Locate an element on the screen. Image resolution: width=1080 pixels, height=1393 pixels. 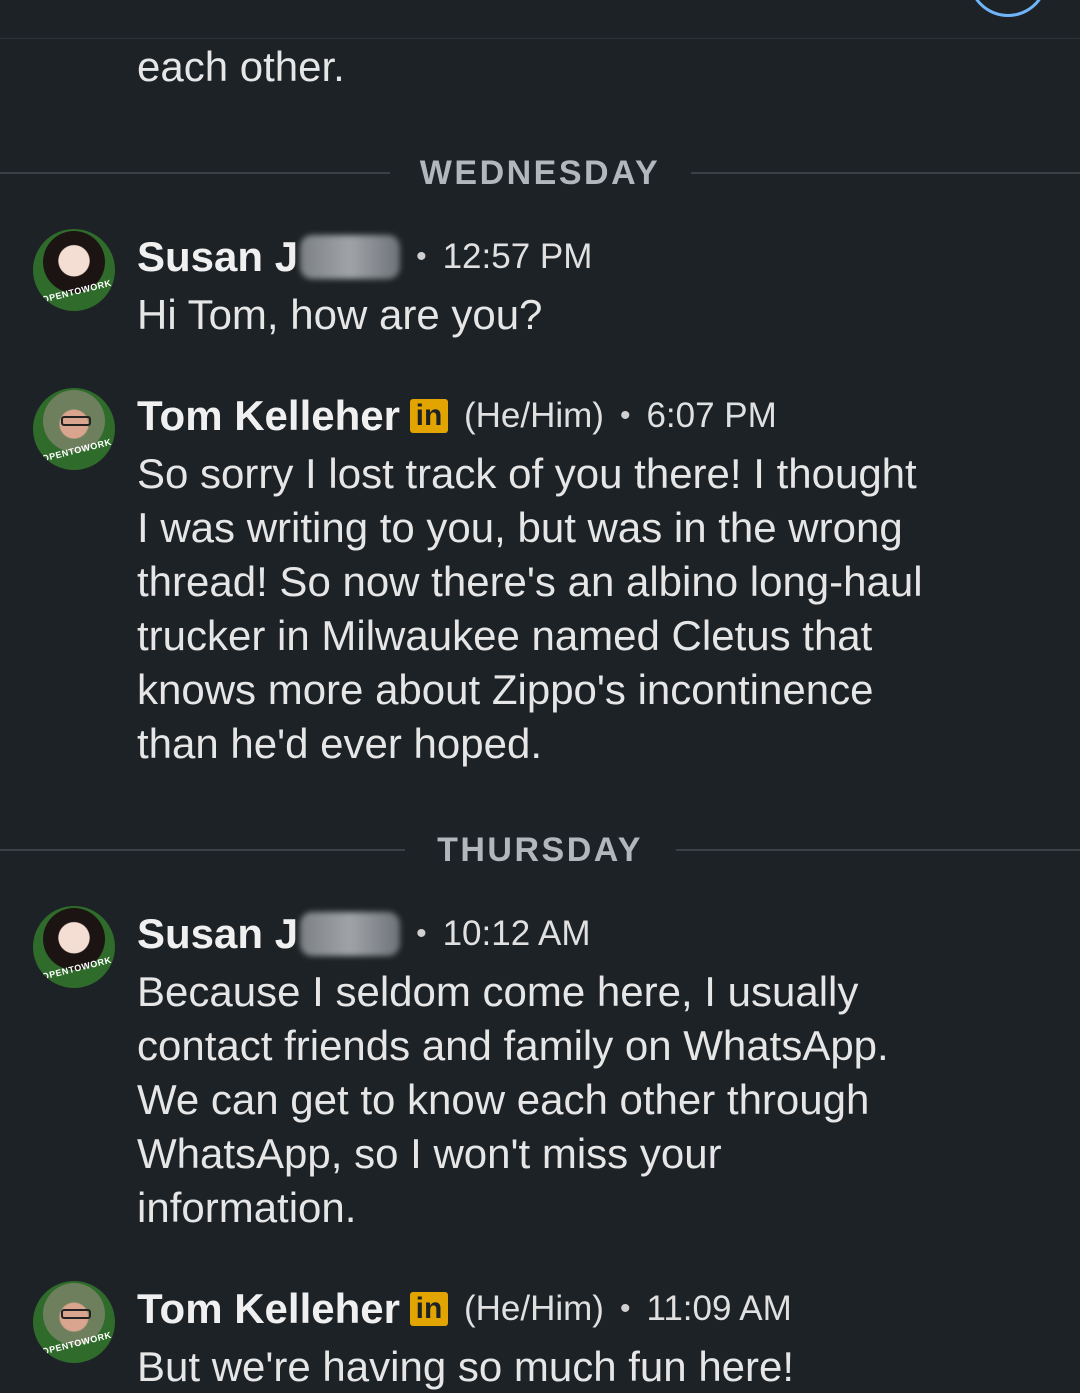
message-line: Hi Tom, how are you? is located at coordinates (340, 314).